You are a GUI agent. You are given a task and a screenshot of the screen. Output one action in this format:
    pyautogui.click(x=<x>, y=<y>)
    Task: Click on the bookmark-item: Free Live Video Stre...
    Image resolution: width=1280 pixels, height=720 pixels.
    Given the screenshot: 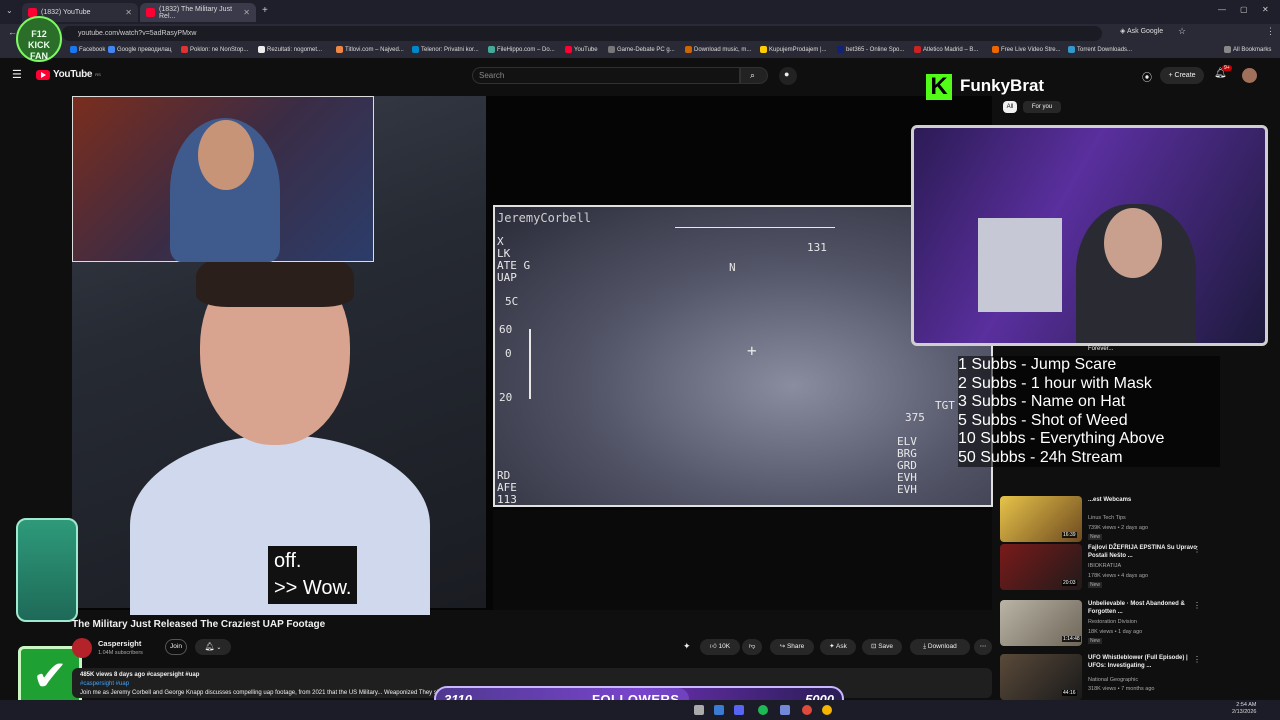 What is the action you would take?
    pyautogui.click(x=1026, y=49)
    